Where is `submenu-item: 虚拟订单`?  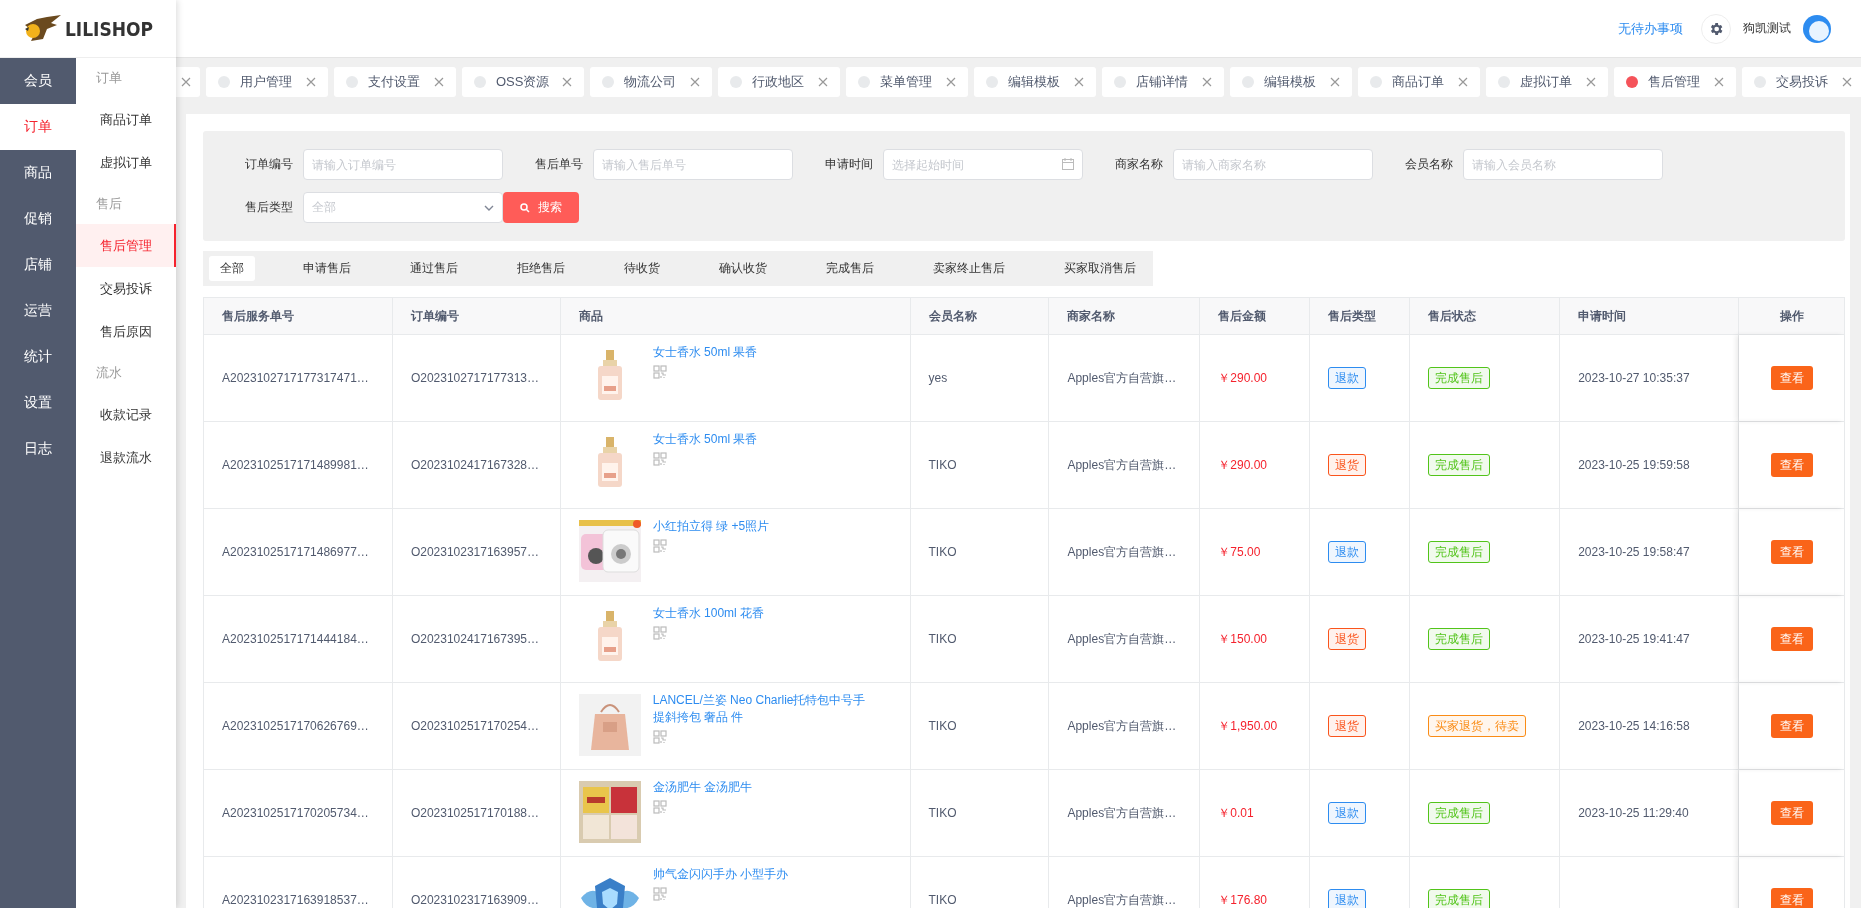
submenu-item: 虚拟订单 is located at coordinates (126, 162).